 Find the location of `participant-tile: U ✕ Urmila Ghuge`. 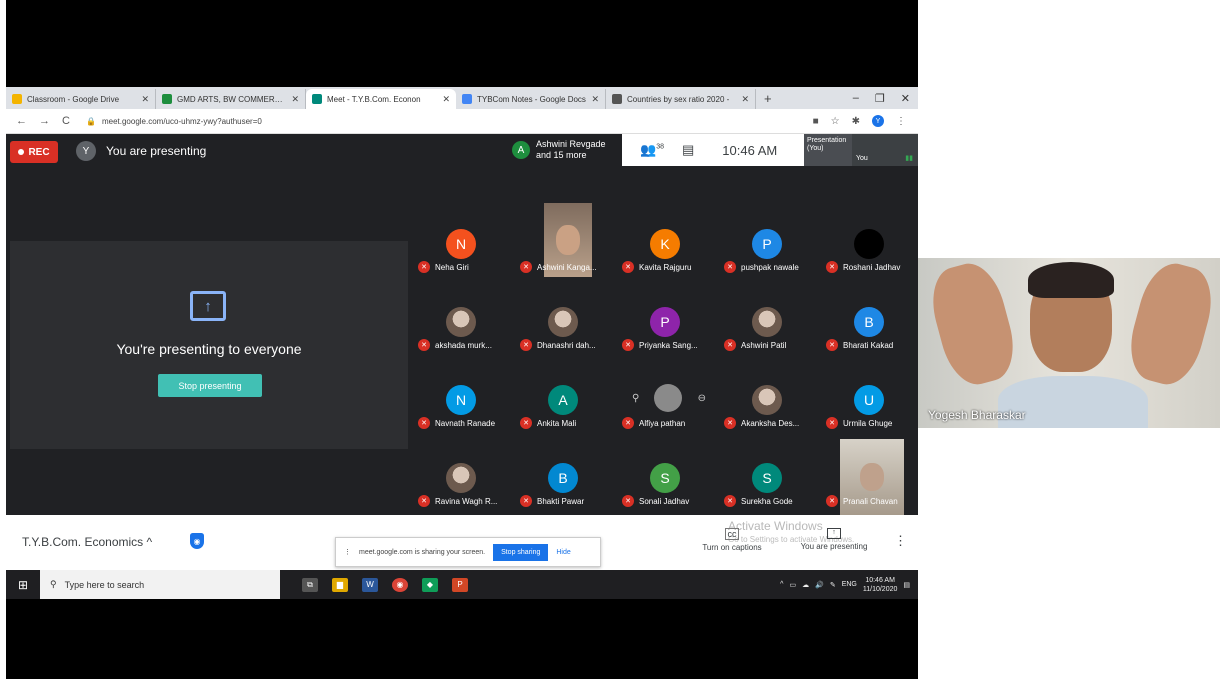

participant-tile: U ✕ Urmila Ghuge is located at coordinates (869, 398).